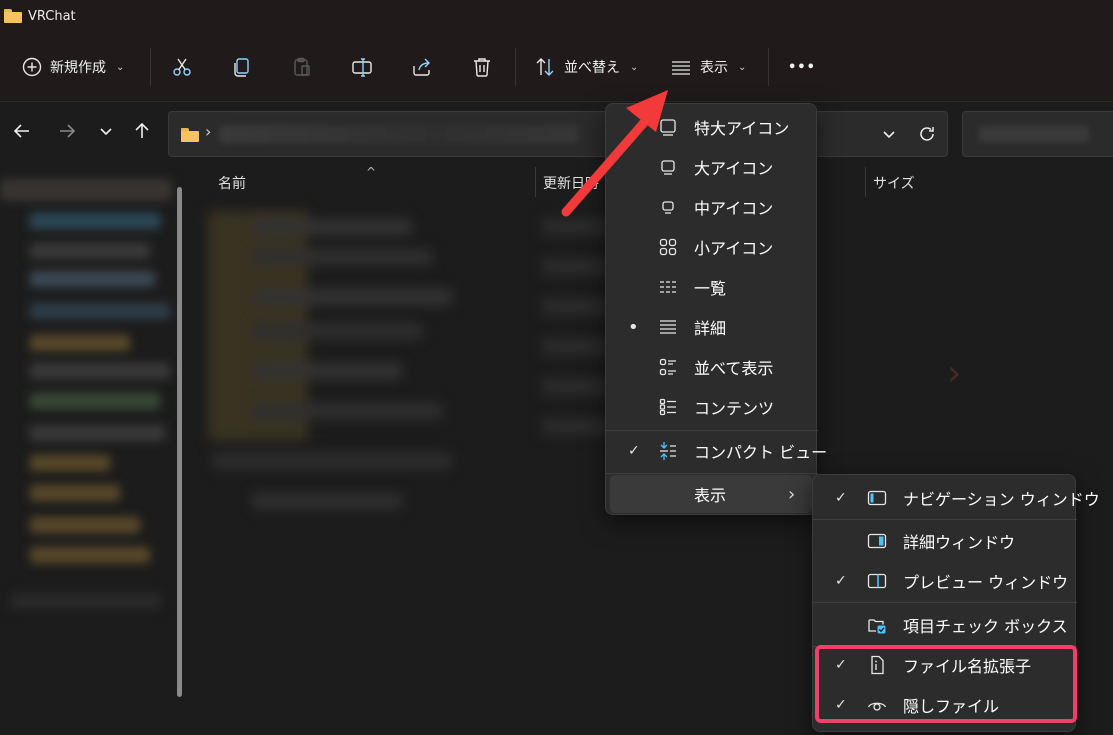 The height and width of the screenshot is (735, 1113). I want to click on trash-icon, so click(482, 67).